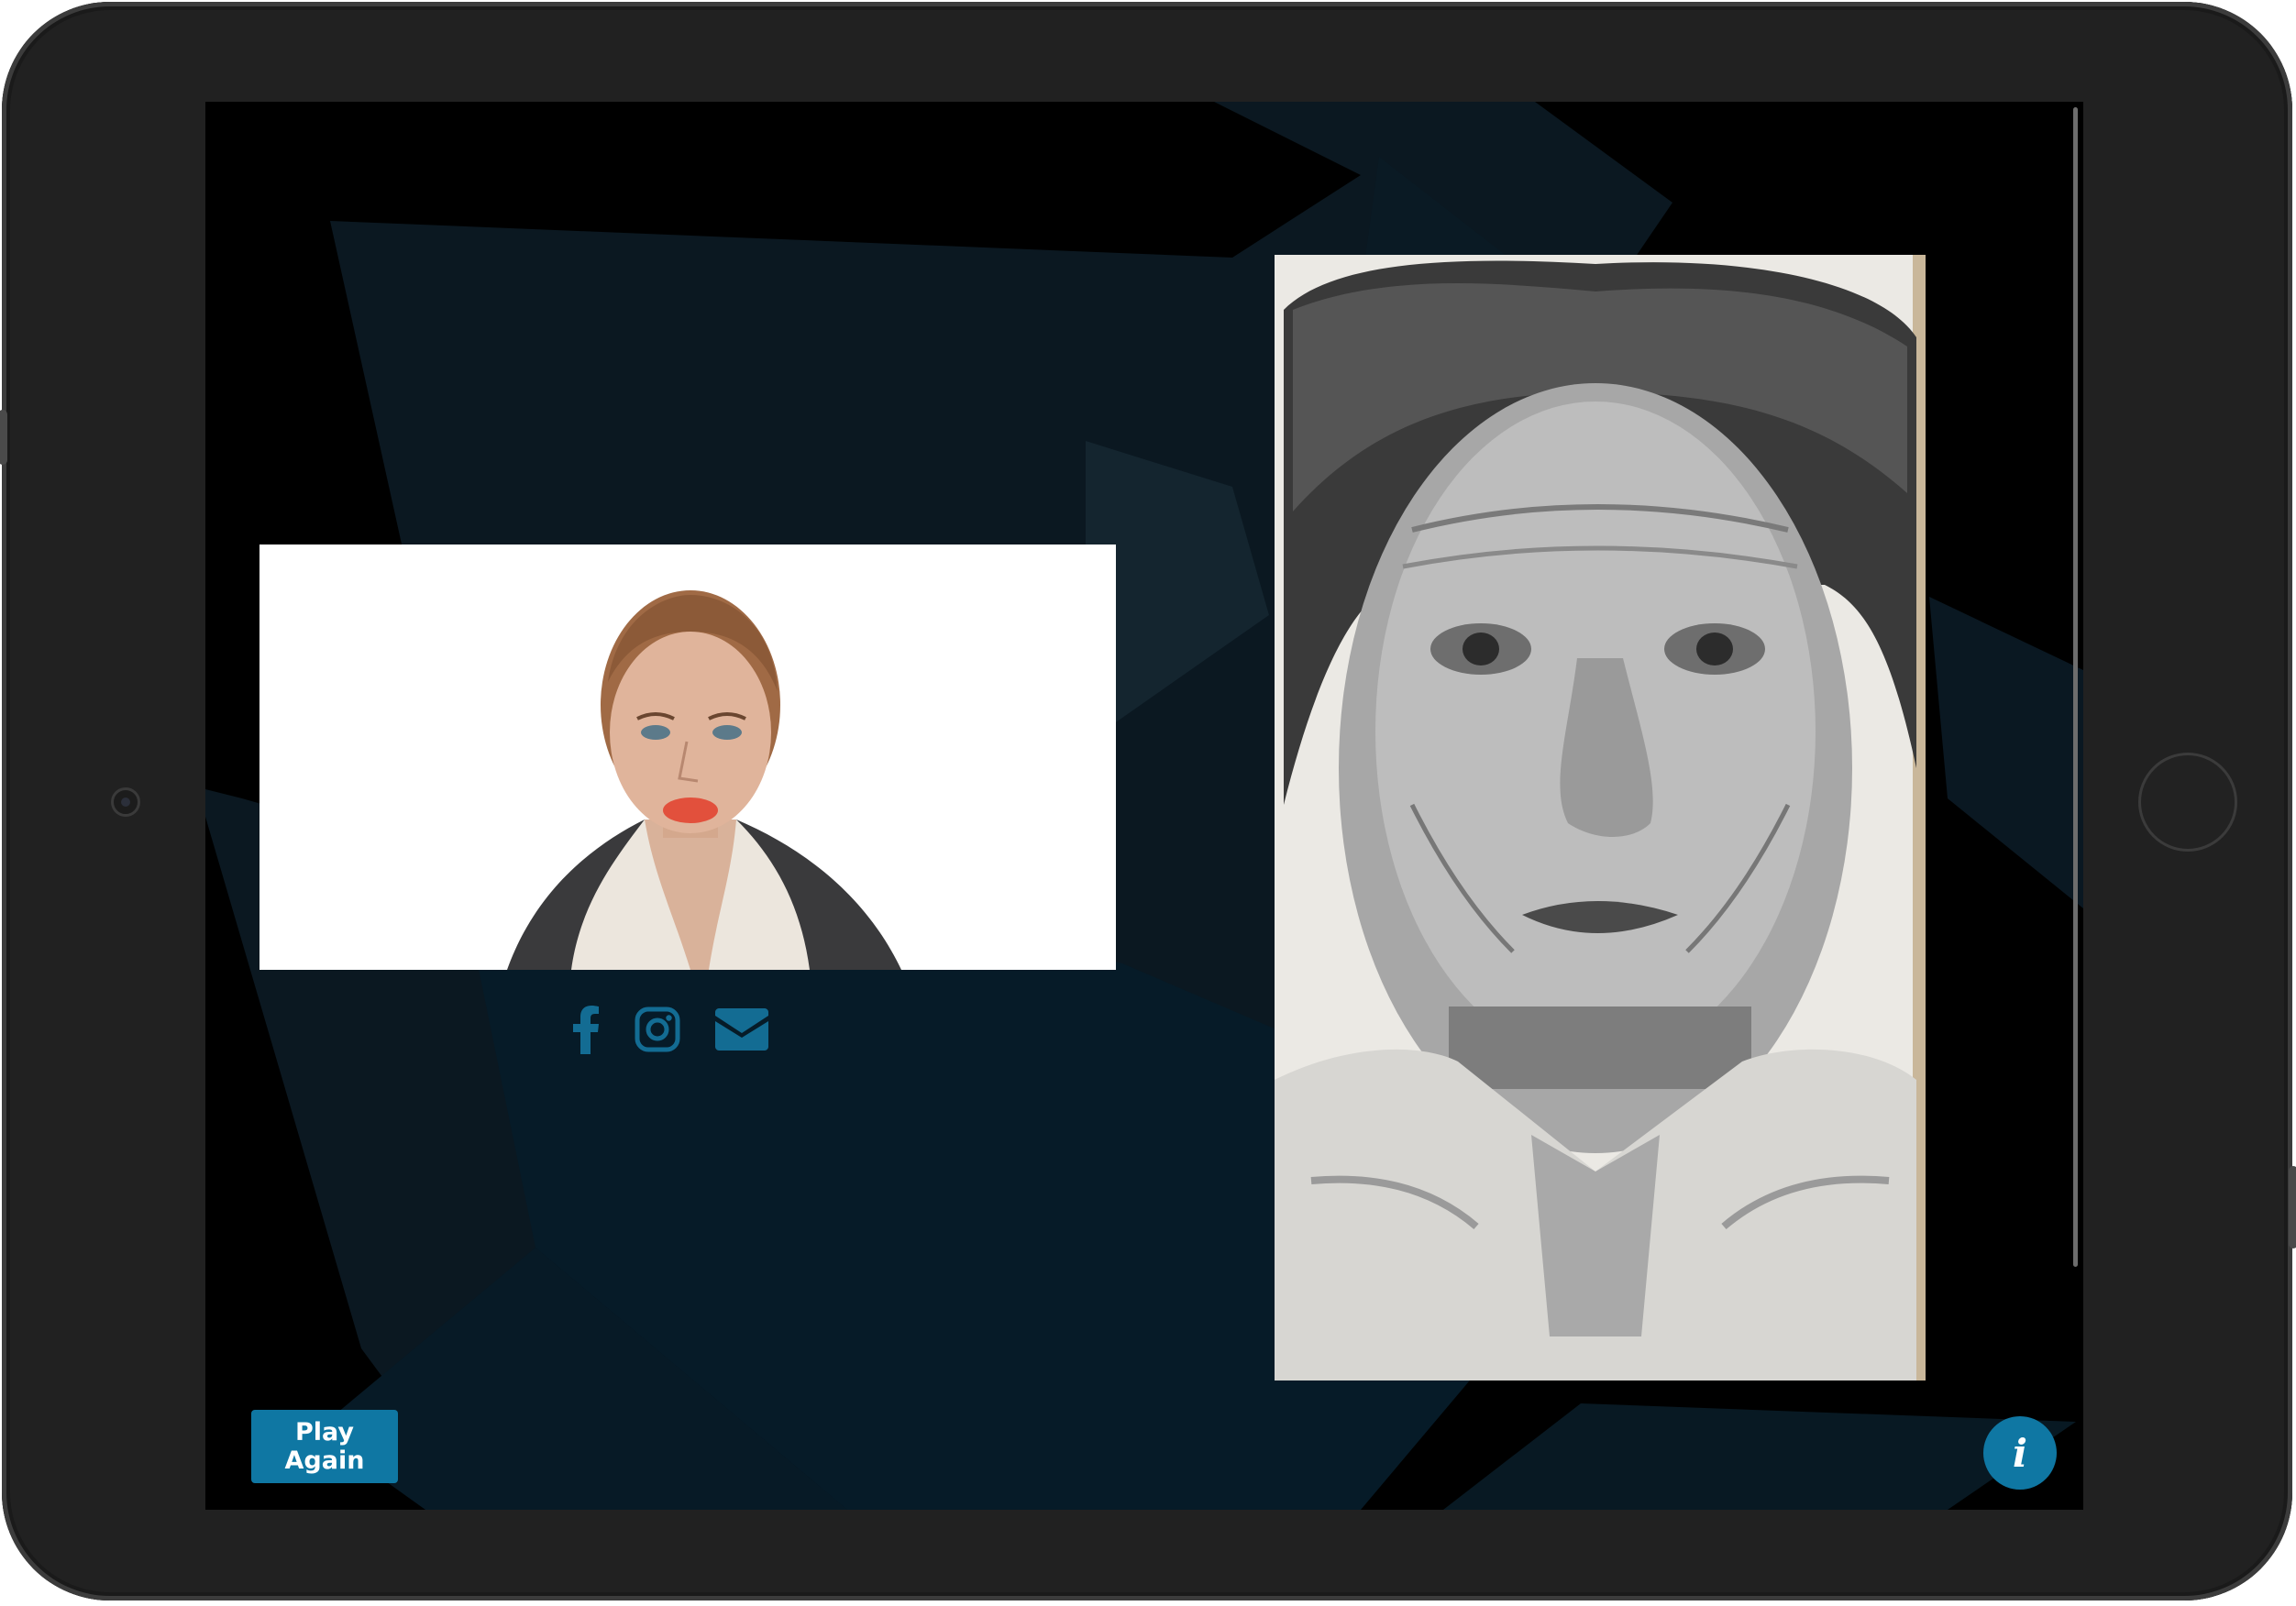 This screenshot has width=2296, height=1606. I want to click on envelope-icon, so click(741, 1029).